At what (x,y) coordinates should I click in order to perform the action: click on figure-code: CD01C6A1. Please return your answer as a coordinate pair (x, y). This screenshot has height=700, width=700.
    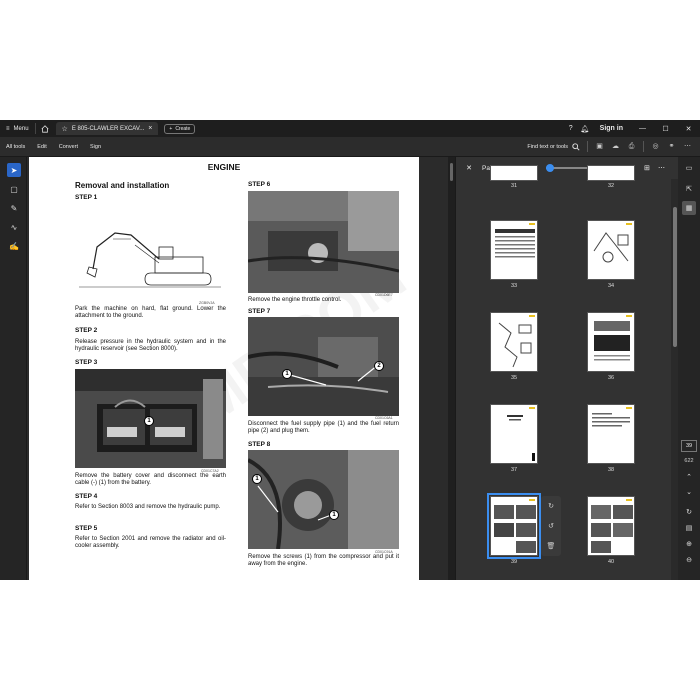
    Looking at the image, I should click on (384, 418).